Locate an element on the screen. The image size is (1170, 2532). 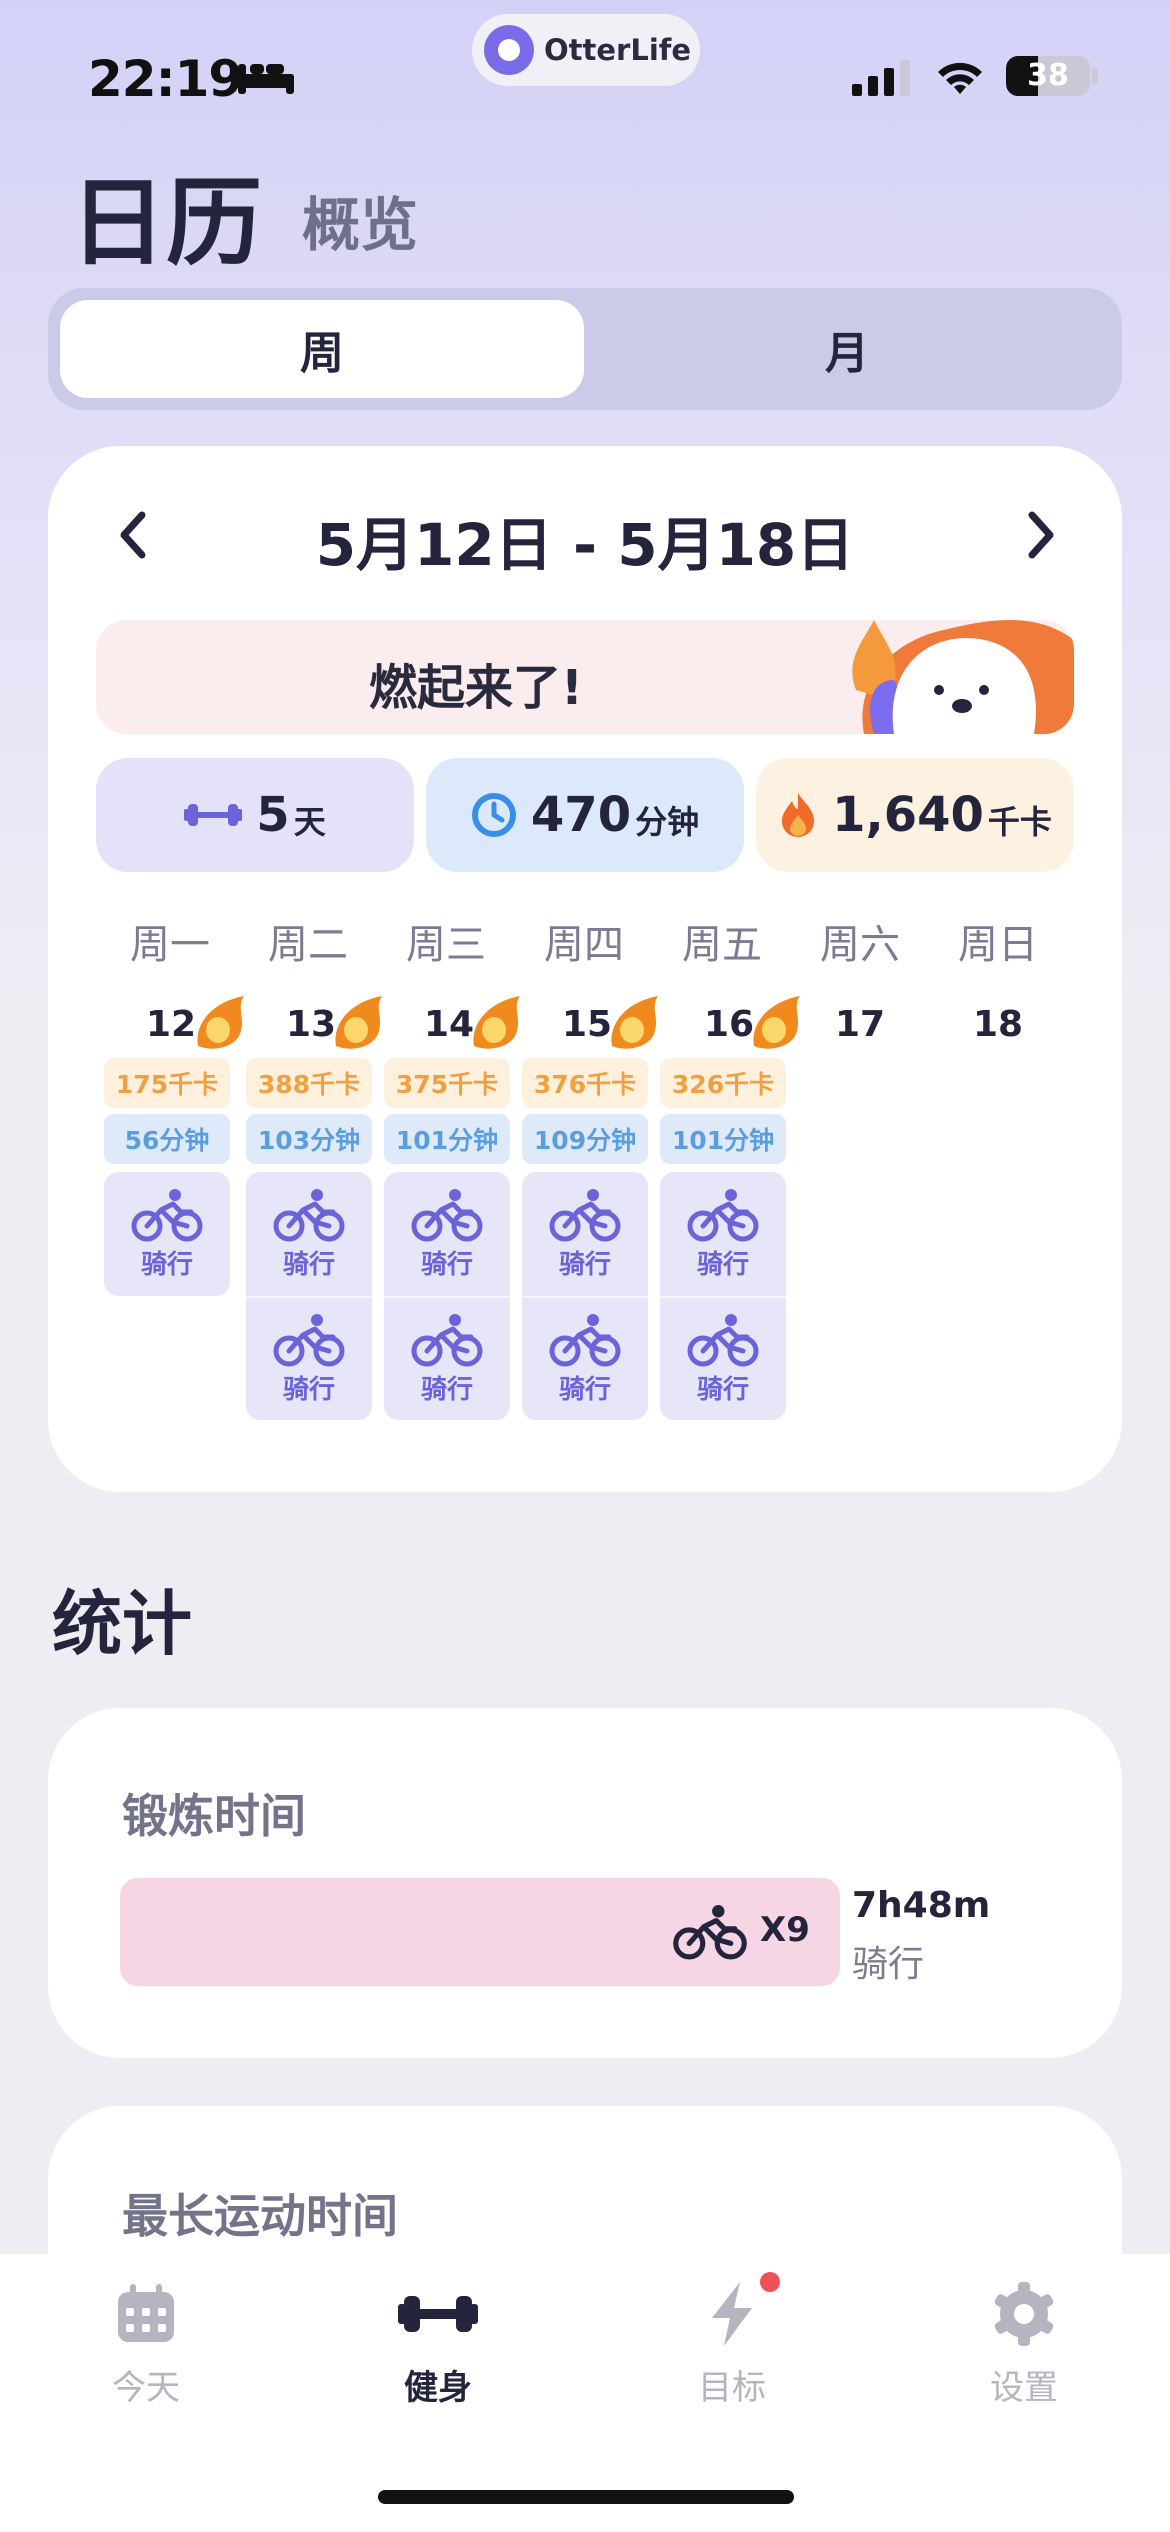
day-number: 16 is located at coordinates (729, 1024).